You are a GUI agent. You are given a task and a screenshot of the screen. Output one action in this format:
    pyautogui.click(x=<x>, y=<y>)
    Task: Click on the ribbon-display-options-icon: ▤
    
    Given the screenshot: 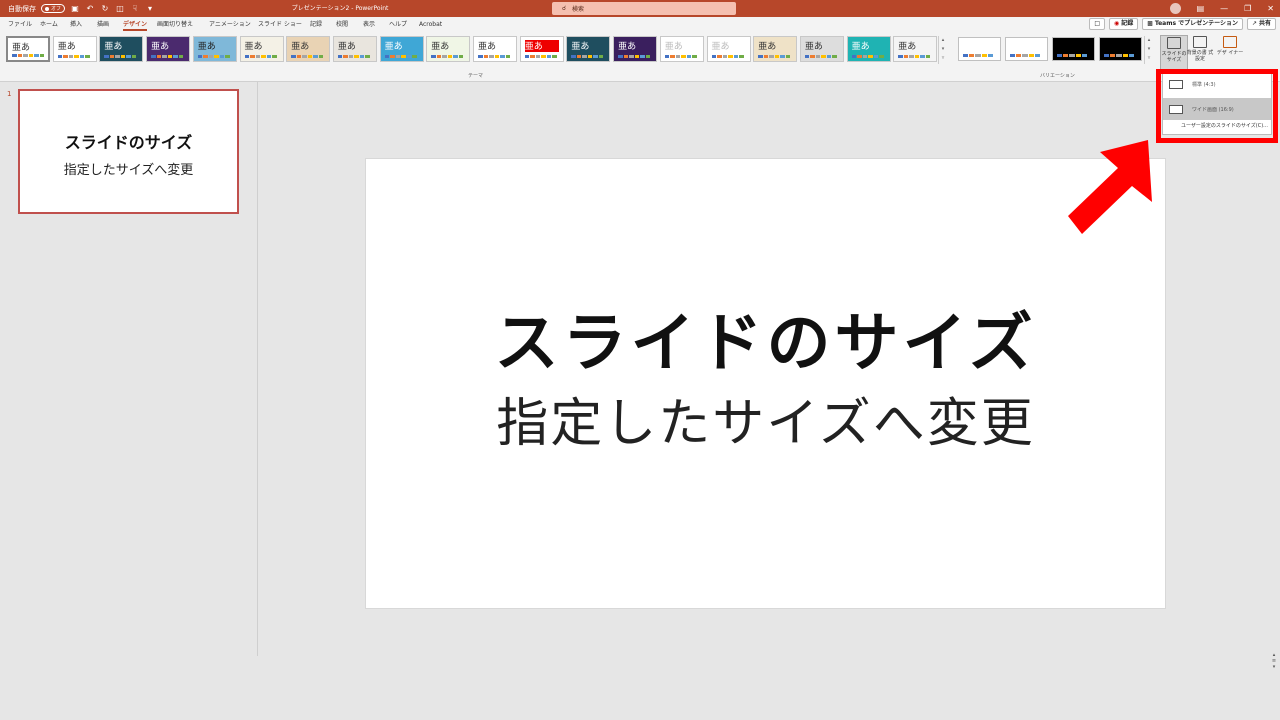 What is the action you would take?
    pyautogui.click(x=1201, y=8)
    